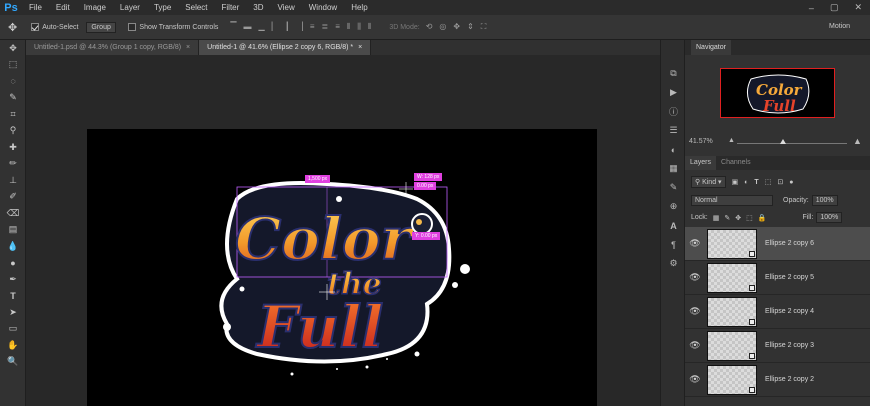 This screenshot has width=870, height=406. I want to click on info-panel-icon: ⓘ, so click(673, 111).